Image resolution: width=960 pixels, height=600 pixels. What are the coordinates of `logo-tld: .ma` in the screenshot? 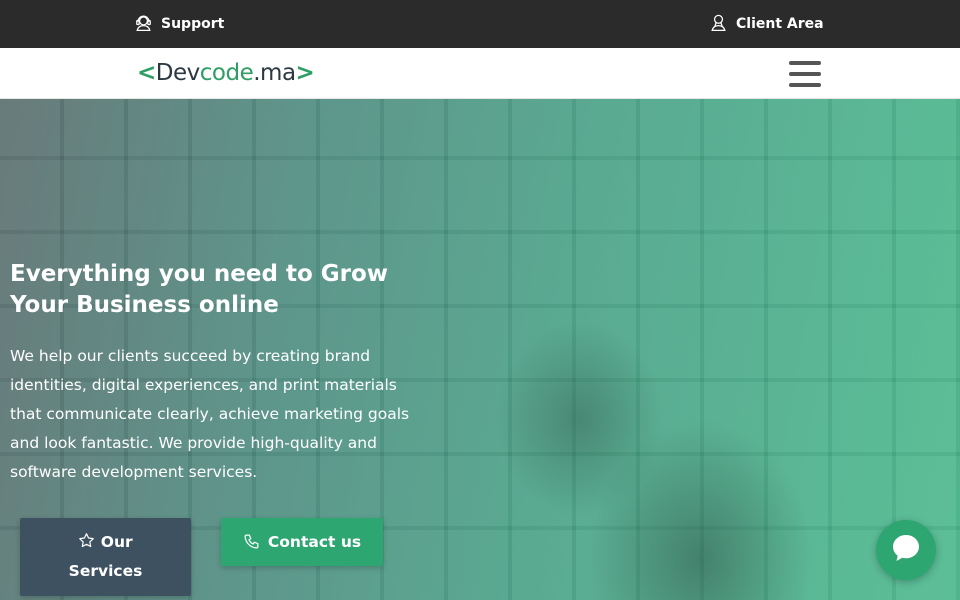 It's located at (274, 73).